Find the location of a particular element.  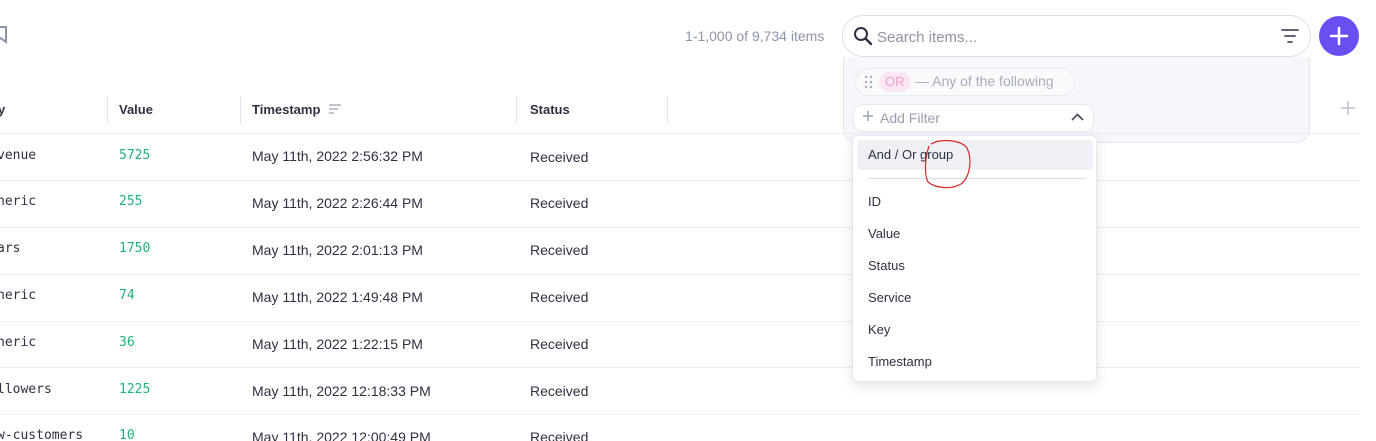

annotation-circle is located at coordinates (947, 164).